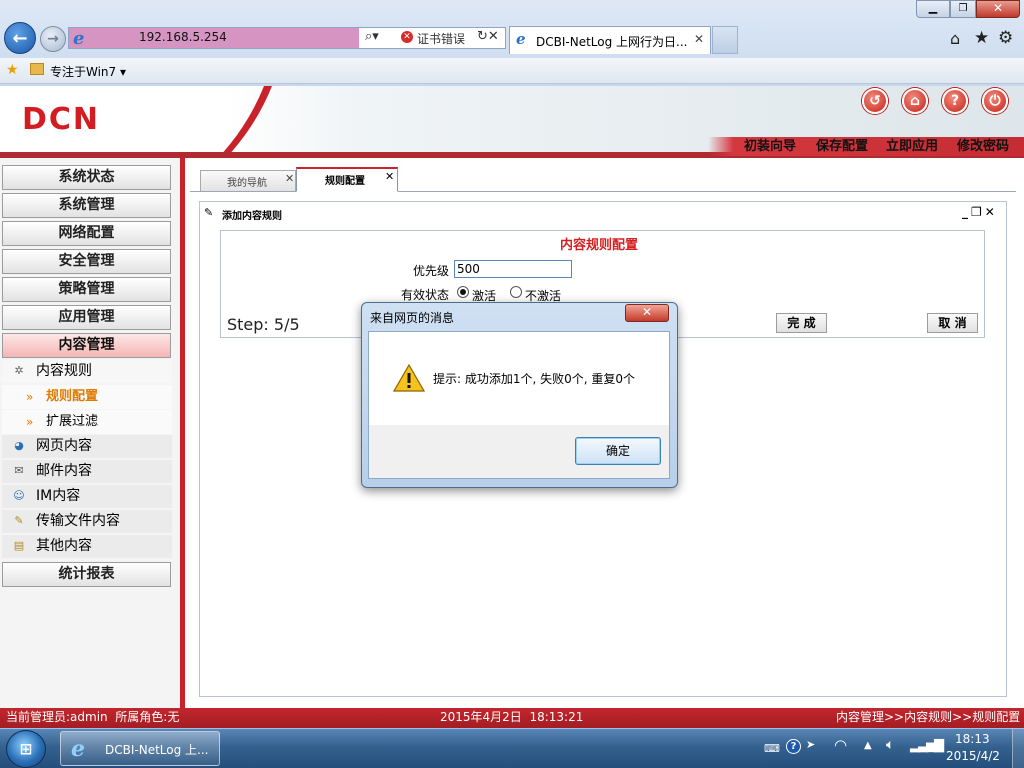  What do you see at coordinates (245, 122) in the screenshot?
I see `header-swoosh` at bounding box center [245, 122].